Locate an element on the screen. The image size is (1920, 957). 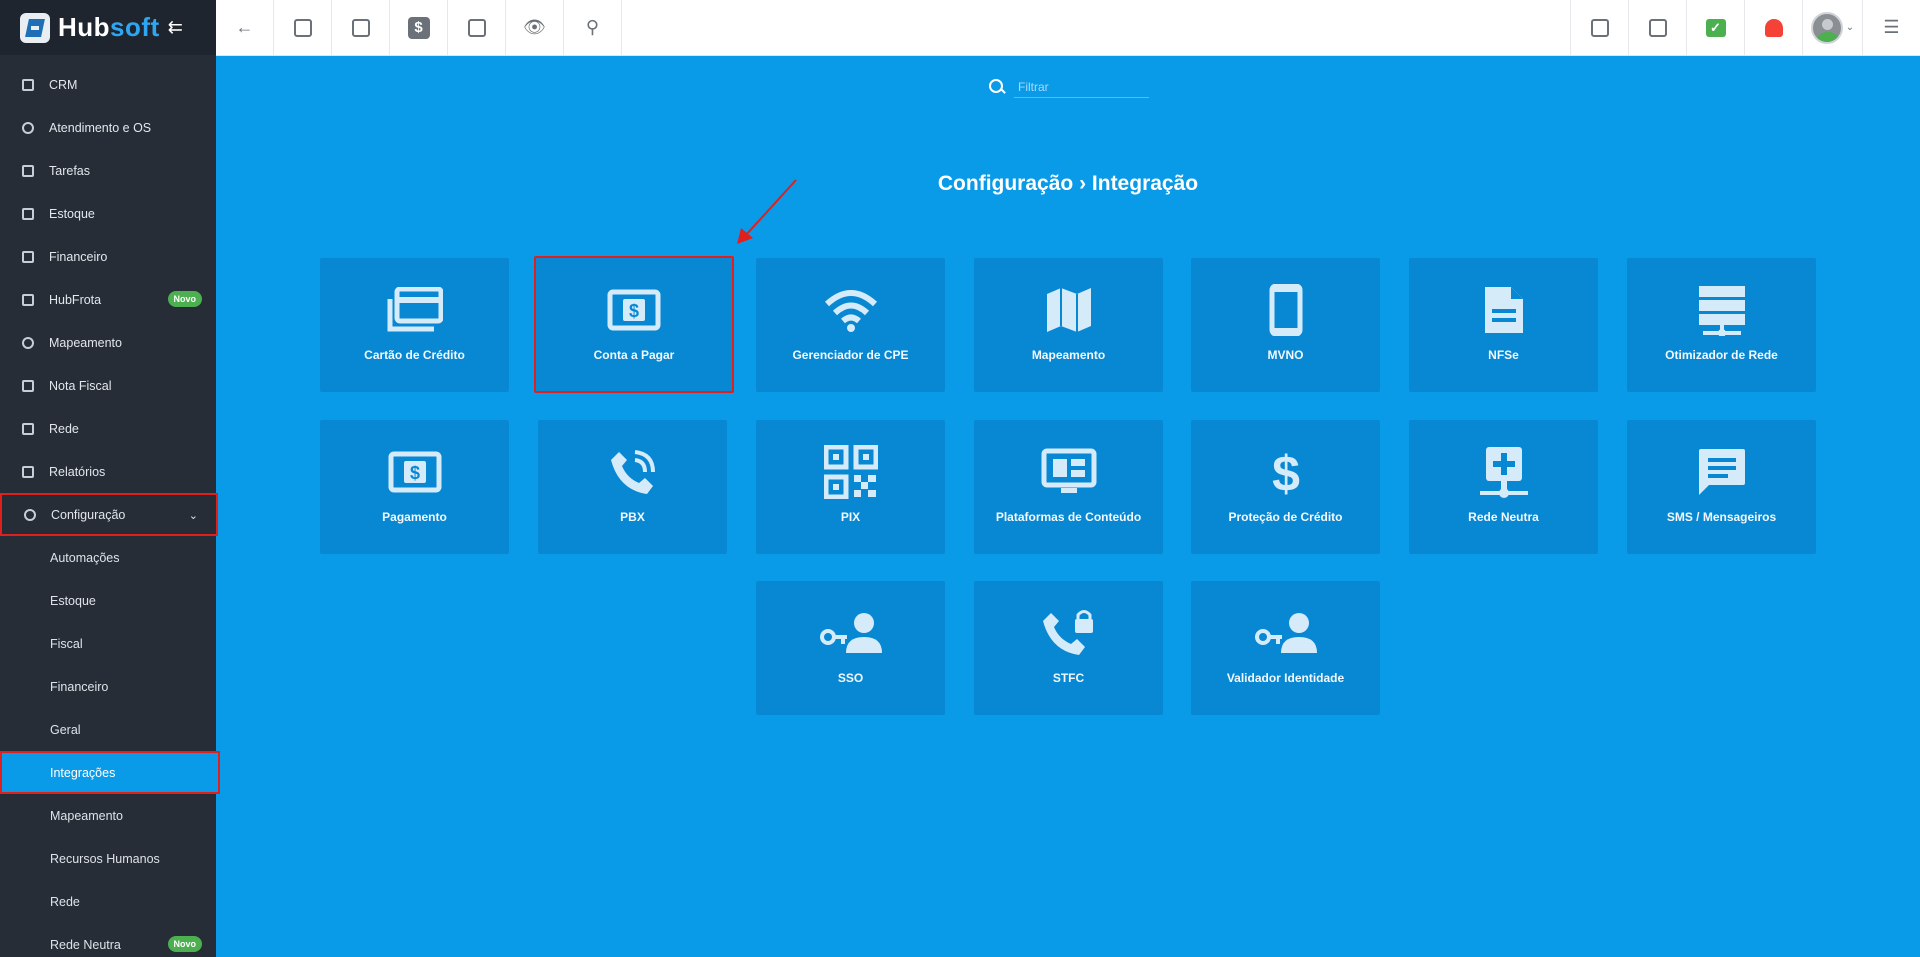
card-label: Mapeamento is located at coordinates (1068, 355).